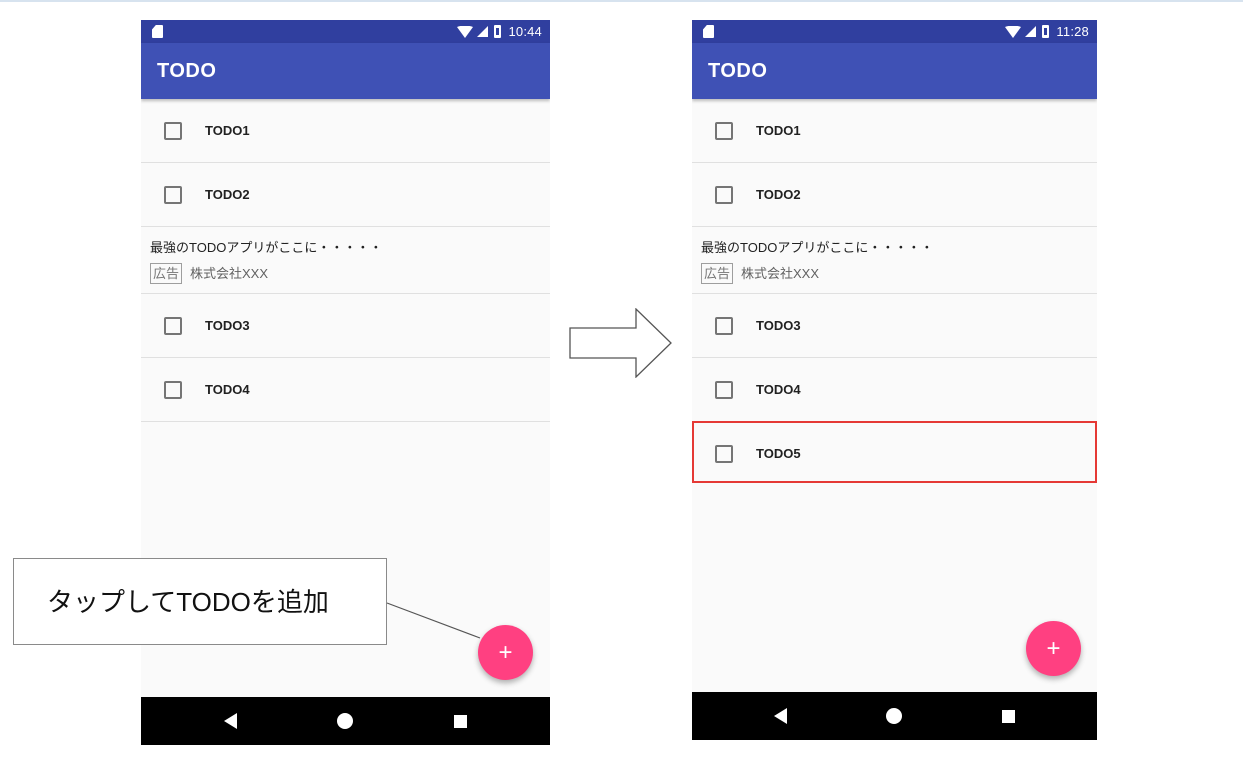 Image resolution: width=1243 pixels, height=757 pixels. I want to click on status-icons: 11:28, so click(1047, 31).